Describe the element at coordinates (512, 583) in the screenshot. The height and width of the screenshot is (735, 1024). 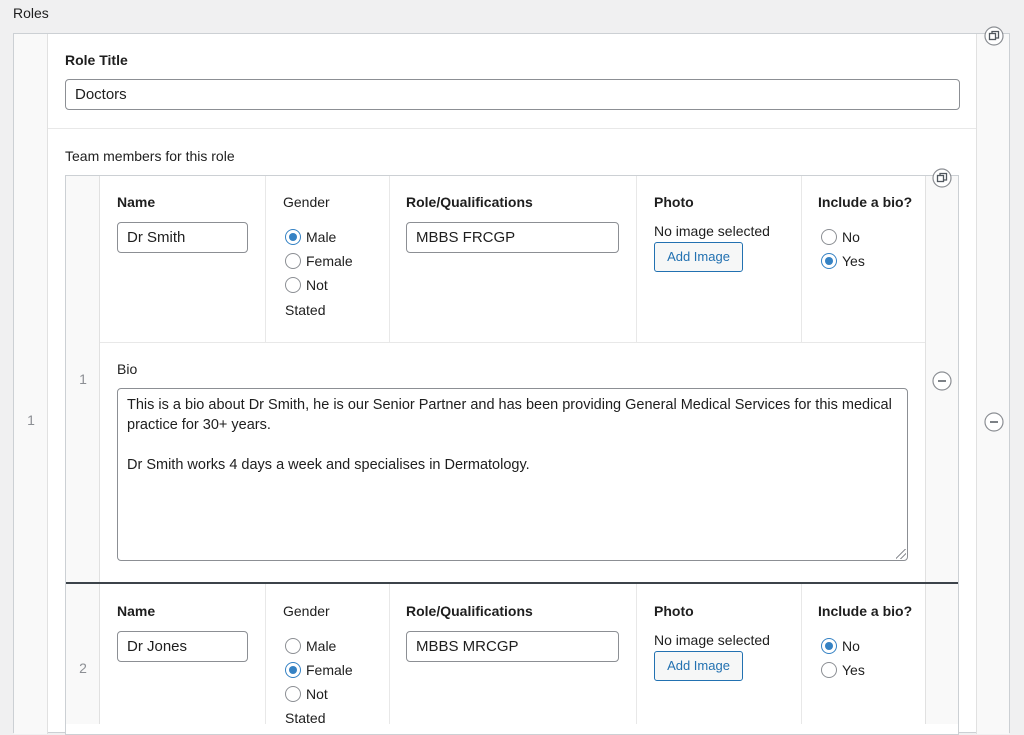
I see `member-row-separator` at that location.